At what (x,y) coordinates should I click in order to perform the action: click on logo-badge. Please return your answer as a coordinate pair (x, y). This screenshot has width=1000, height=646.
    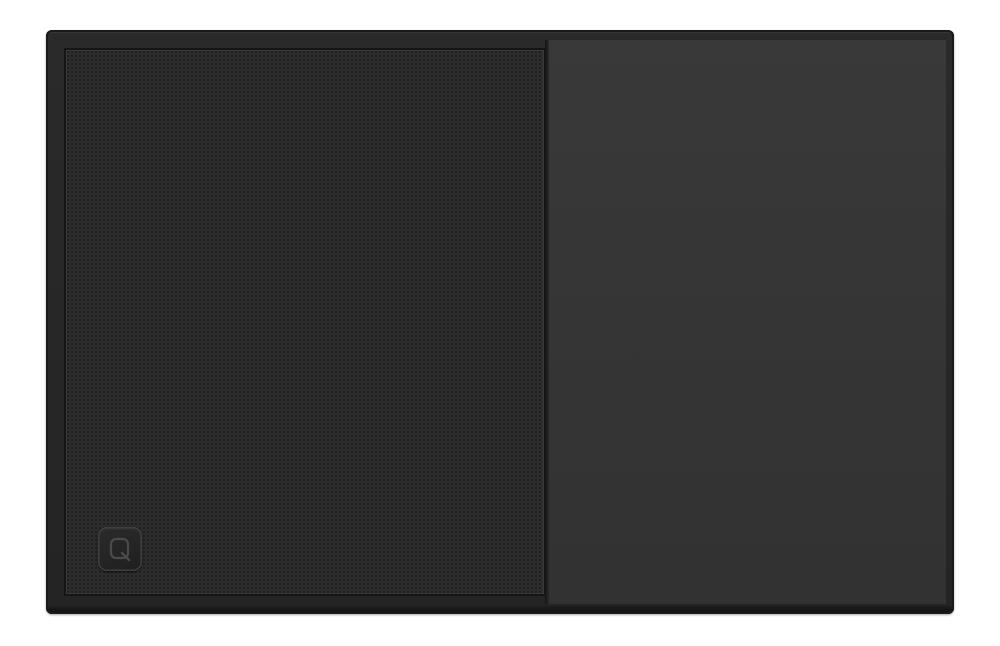
    Looking at the image, I should click on (120, 549).